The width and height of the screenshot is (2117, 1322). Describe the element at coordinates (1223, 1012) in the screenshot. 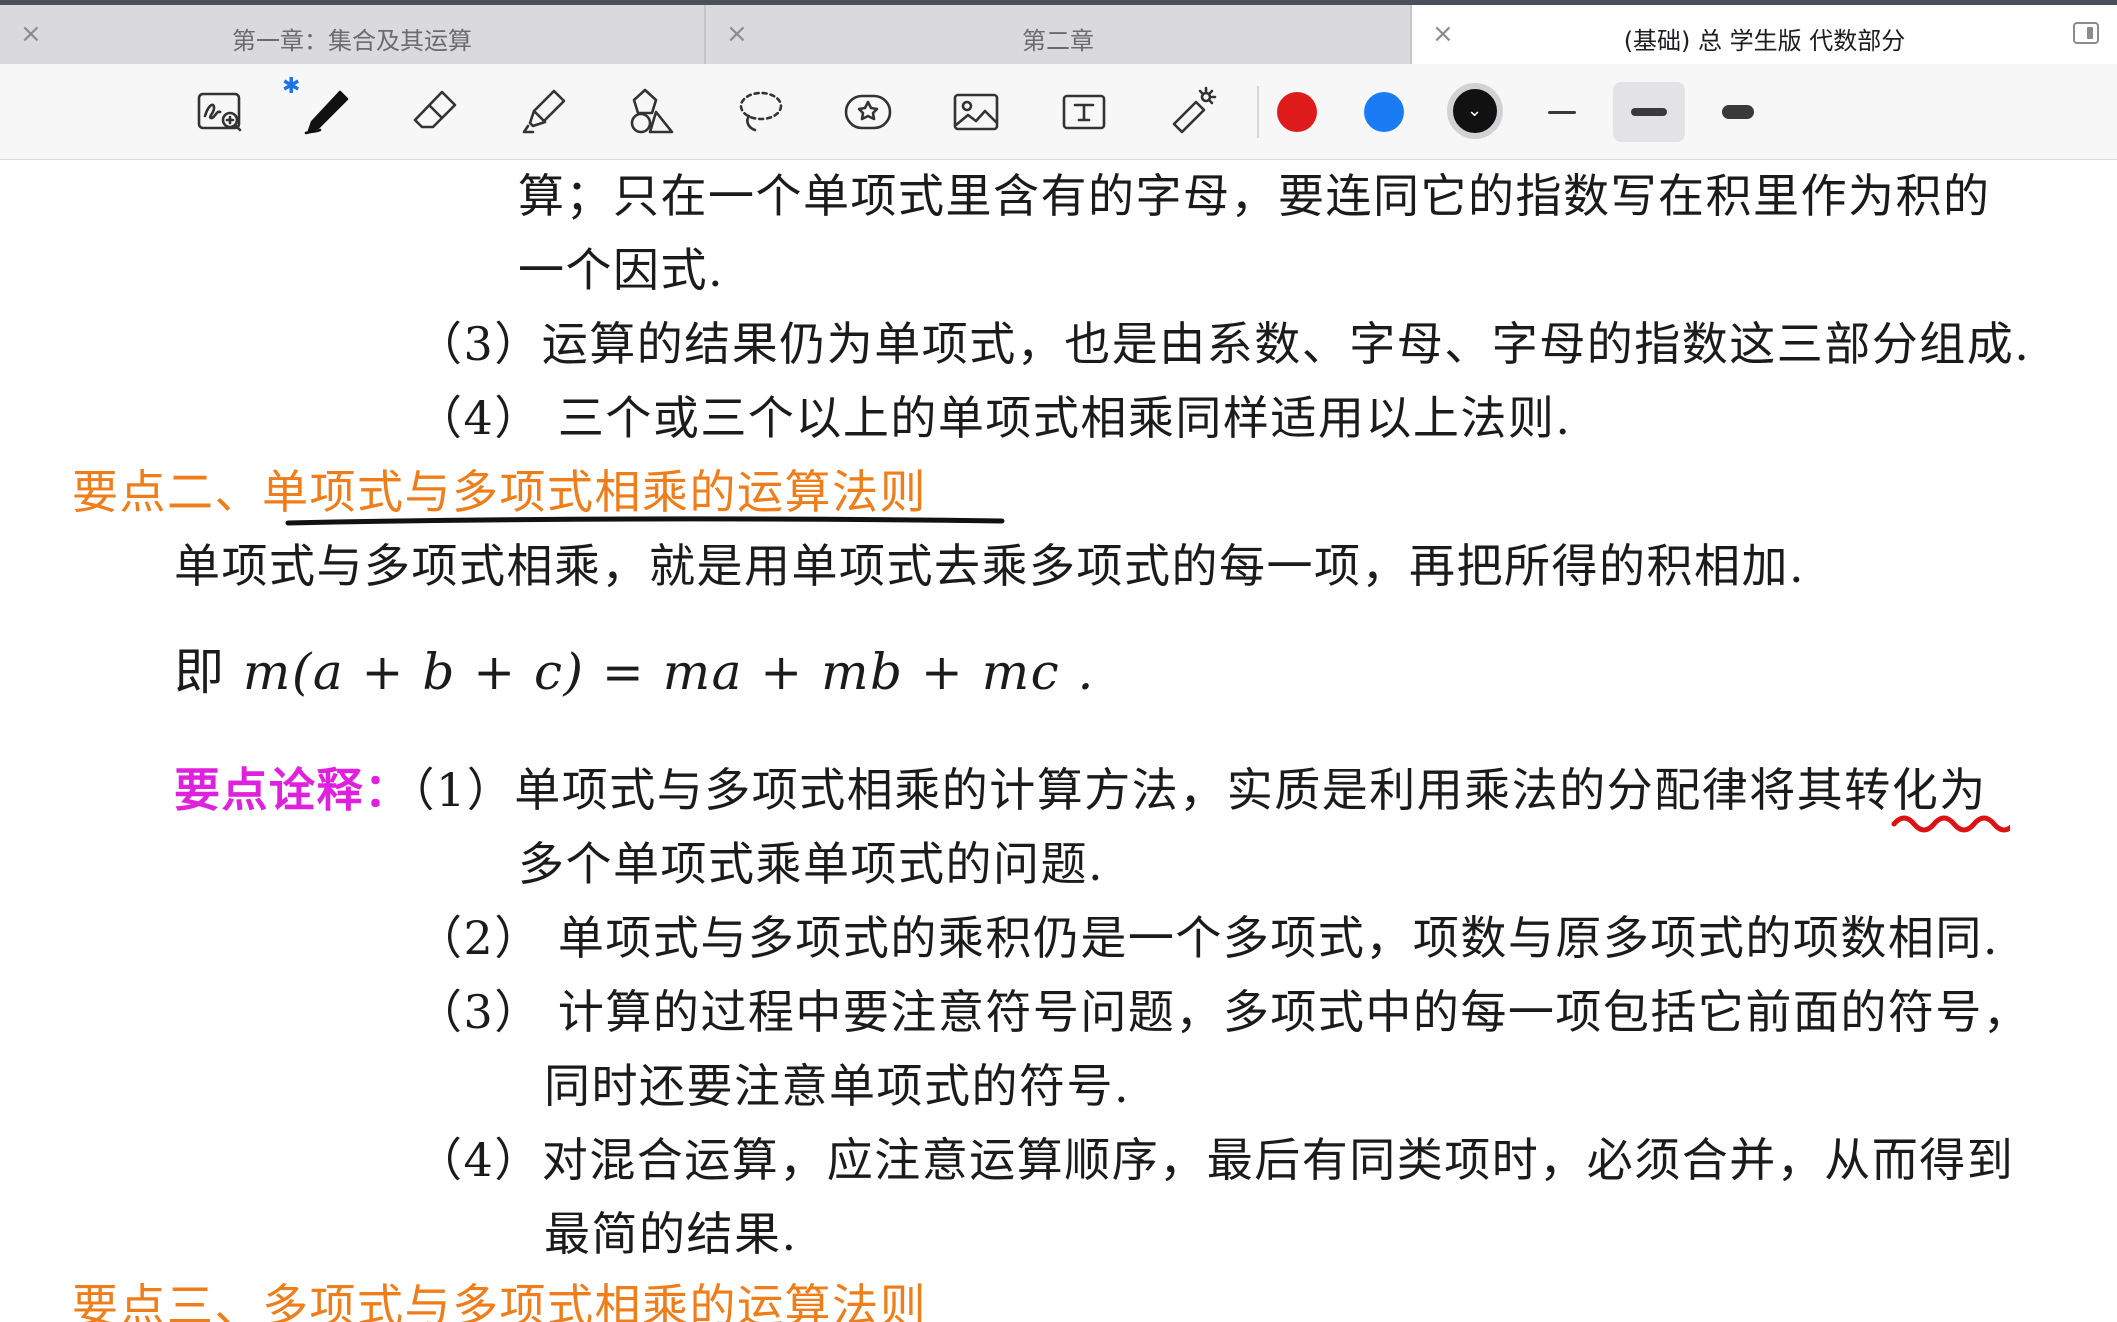

I see `note-item-3: （3） 计算的过程中要注意符号问题，多项式中的每一项包括它前面的符号，` at that location.